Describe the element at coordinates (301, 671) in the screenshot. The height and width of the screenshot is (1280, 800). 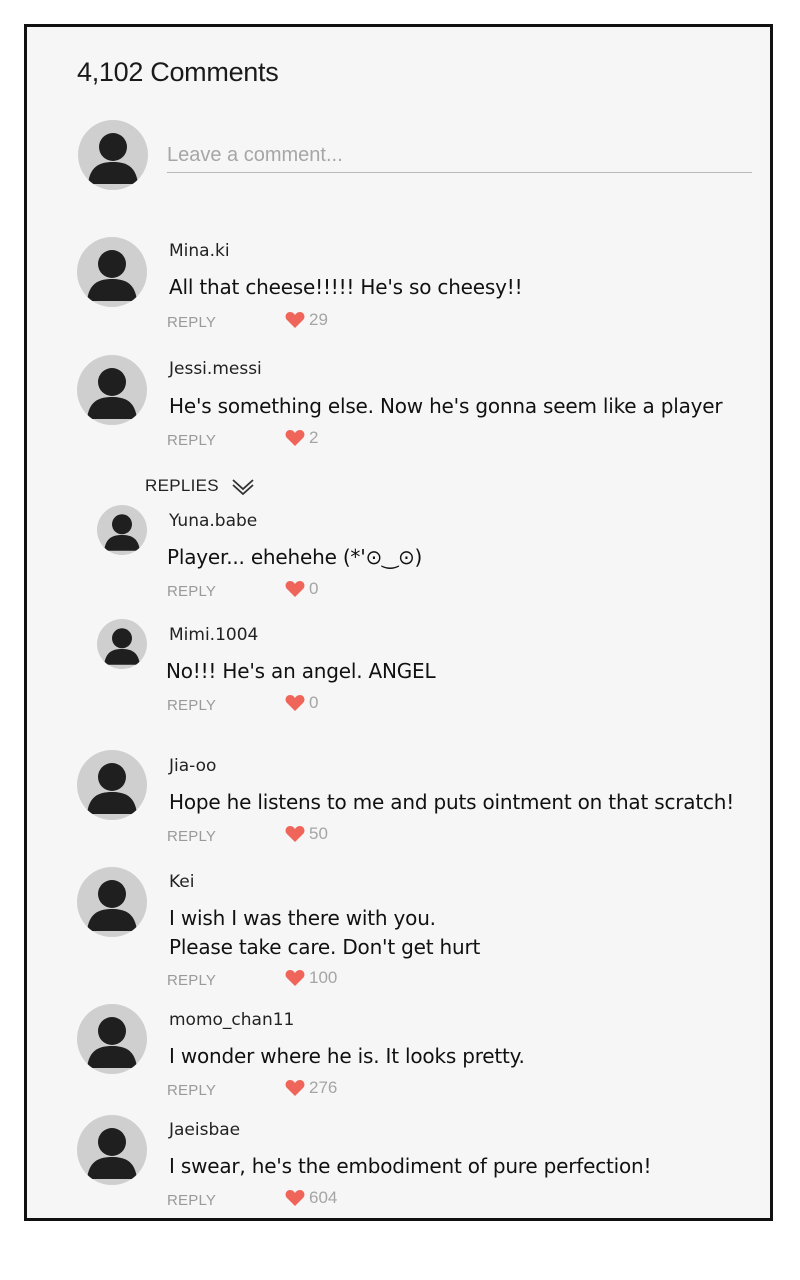
I see `reply-text: No!!! He's an angel. ANGEL` at that location.